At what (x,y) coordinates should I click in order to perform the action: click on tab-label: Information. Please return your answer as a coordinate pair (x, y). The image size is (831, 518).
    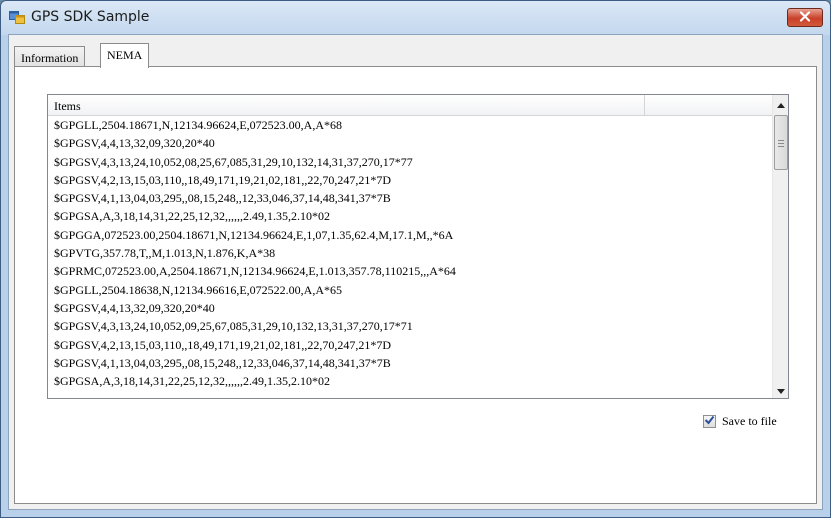
    Looking at the image, I should click on (50, 58).